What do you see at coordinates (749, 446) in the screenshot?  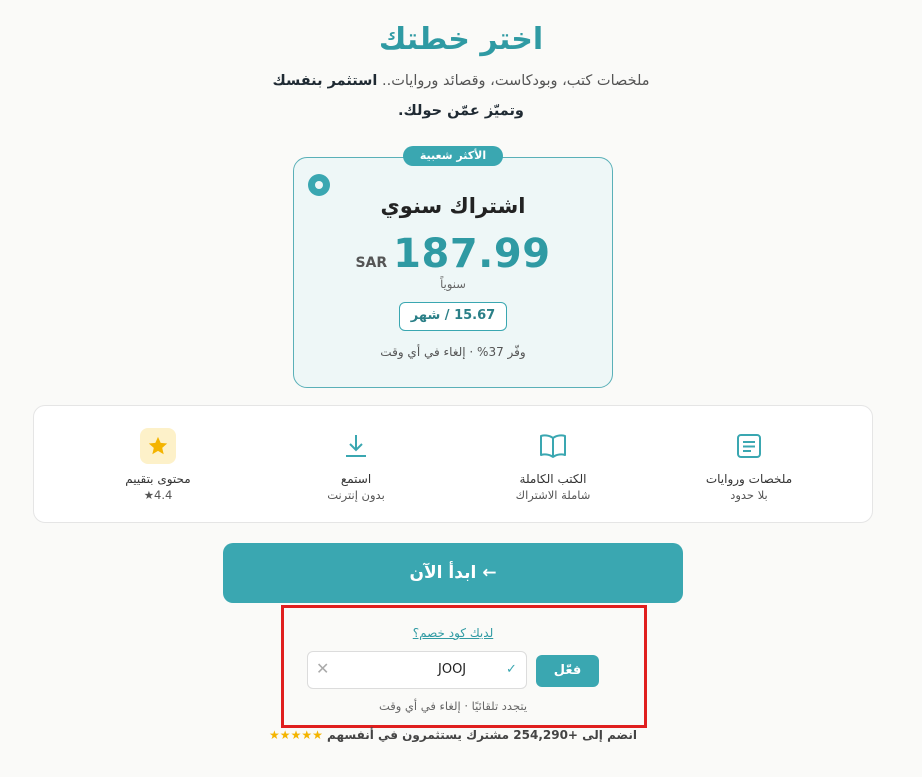 I see `document-icon` at bounding box center [749, 446].